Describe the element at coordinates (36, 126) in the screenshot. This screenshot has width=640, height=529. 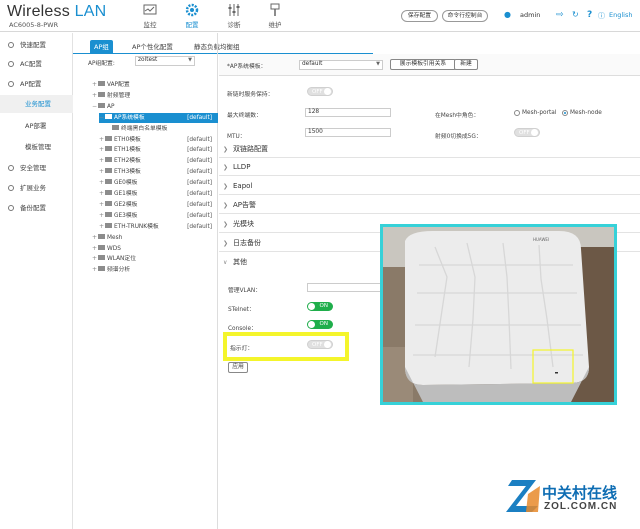
I see `sidebar-item-ap-deploy: AP部署` at that location.